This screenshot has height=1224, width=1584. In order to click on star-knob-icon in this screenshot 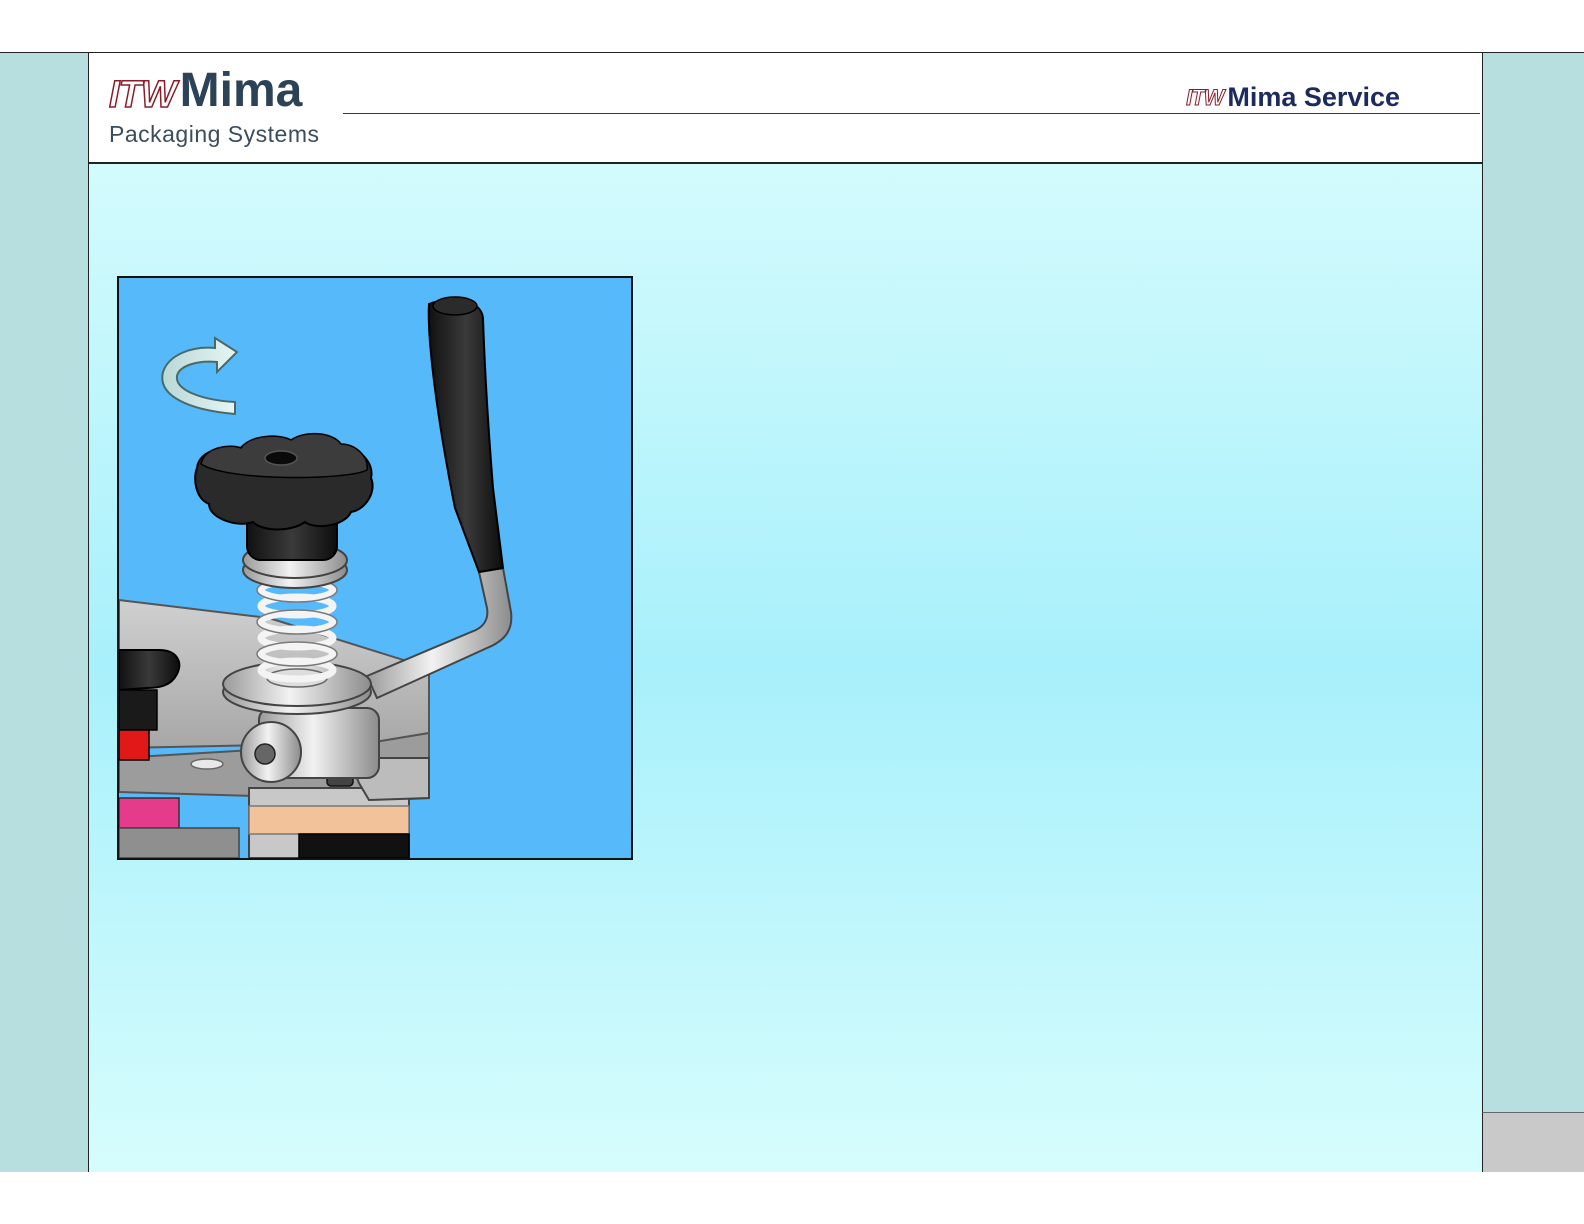, I will do `click(284, 496)`.